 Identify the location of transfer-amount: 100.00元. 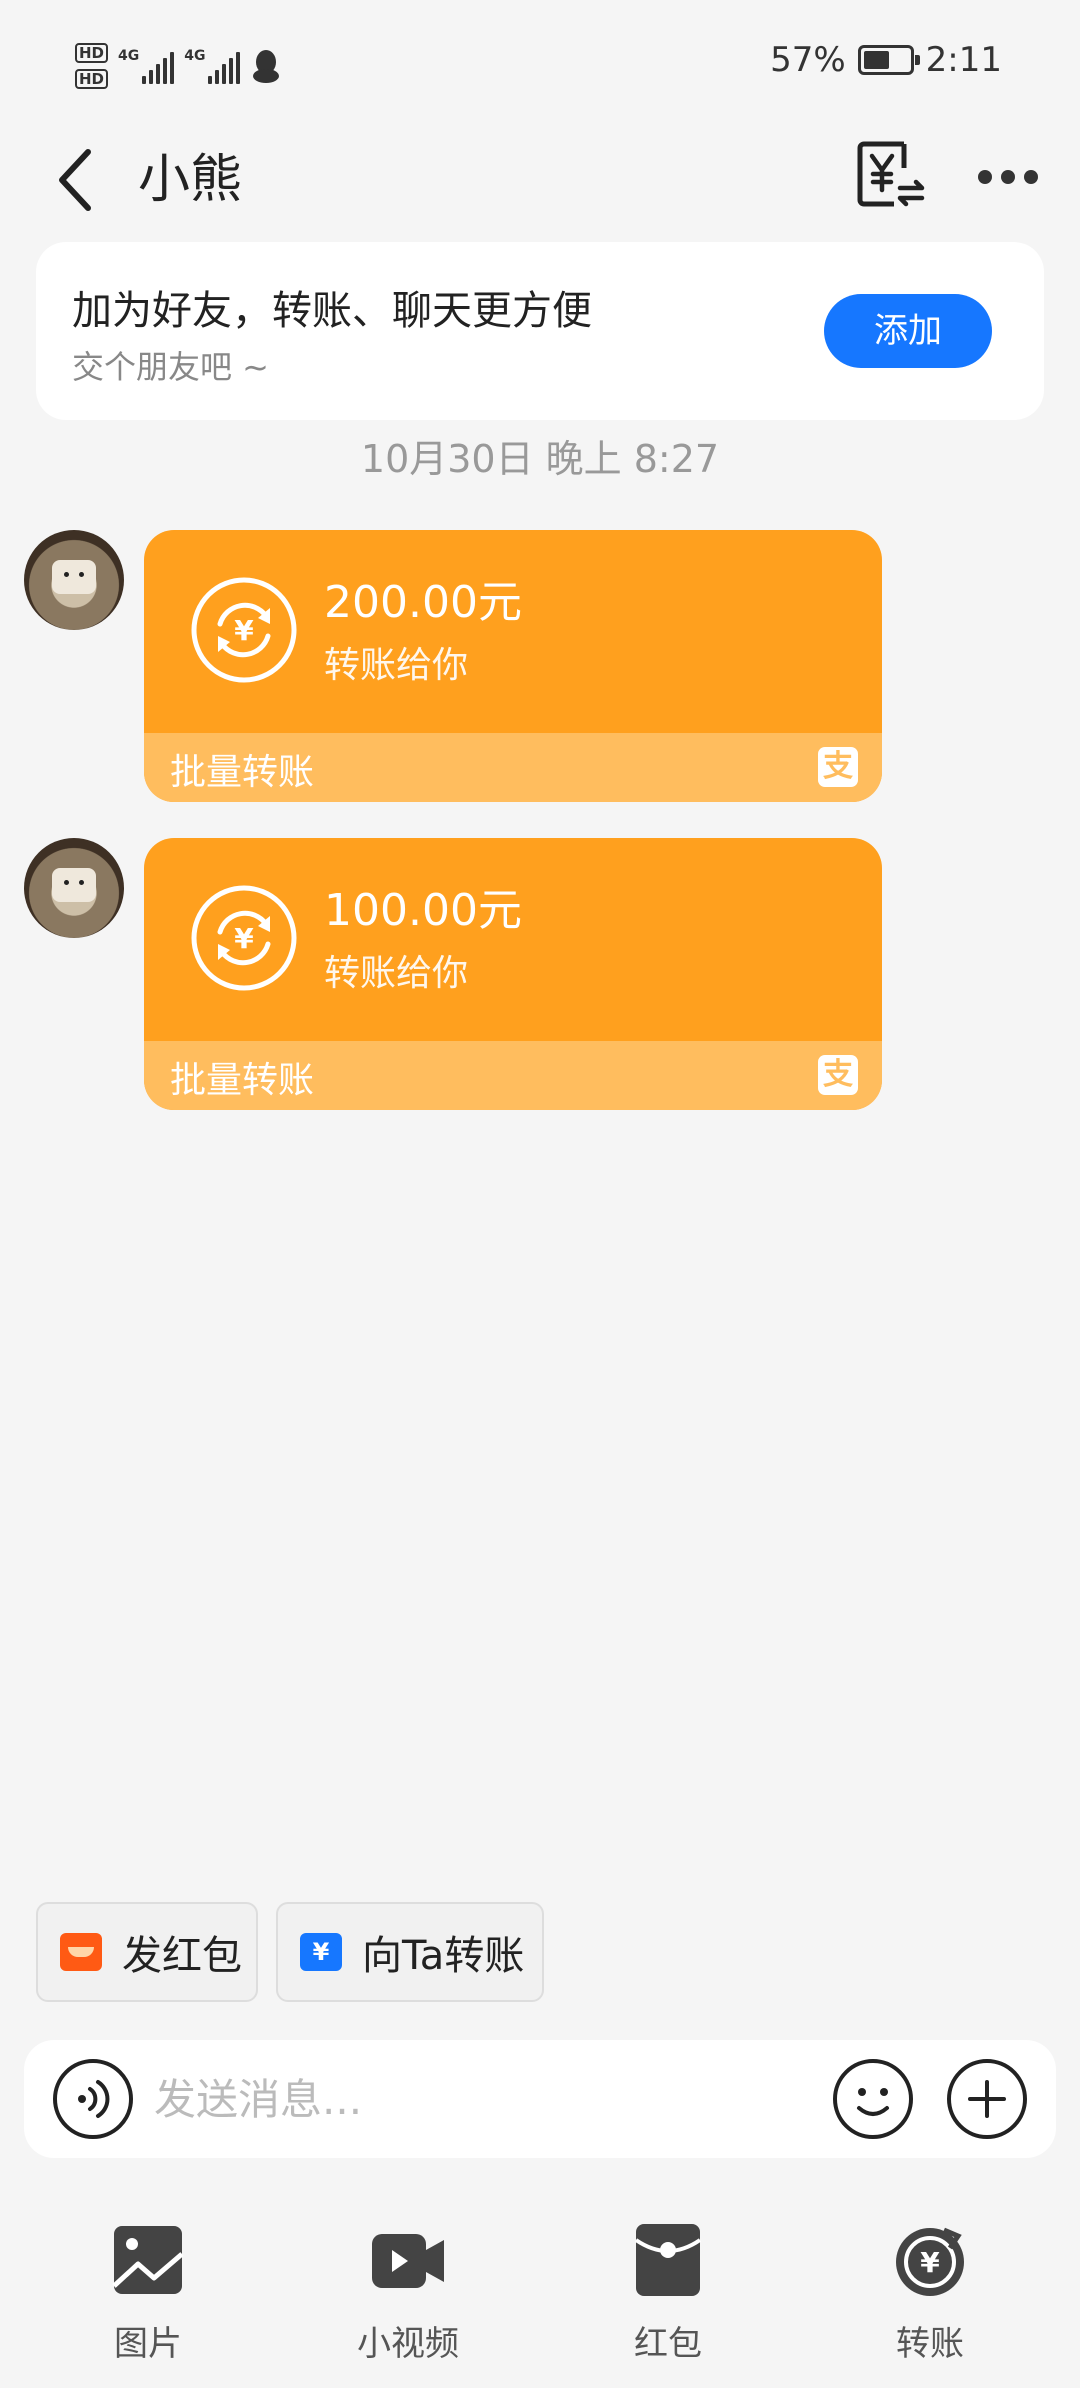
(423, 910).